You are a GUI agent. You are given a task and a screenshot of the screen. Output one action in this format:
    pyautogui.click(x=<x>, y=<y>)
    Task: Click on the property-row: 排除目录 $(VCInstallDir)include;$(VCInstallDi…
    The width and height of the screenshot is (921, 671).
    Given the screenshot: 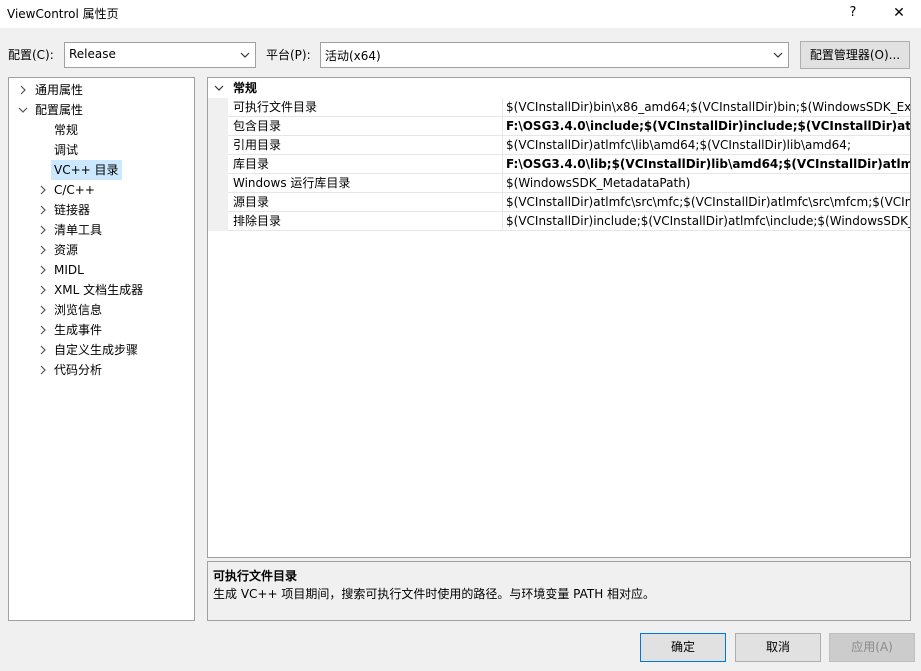 What is the action you would take?
    pyautogui.click(x=559, y=221)
    